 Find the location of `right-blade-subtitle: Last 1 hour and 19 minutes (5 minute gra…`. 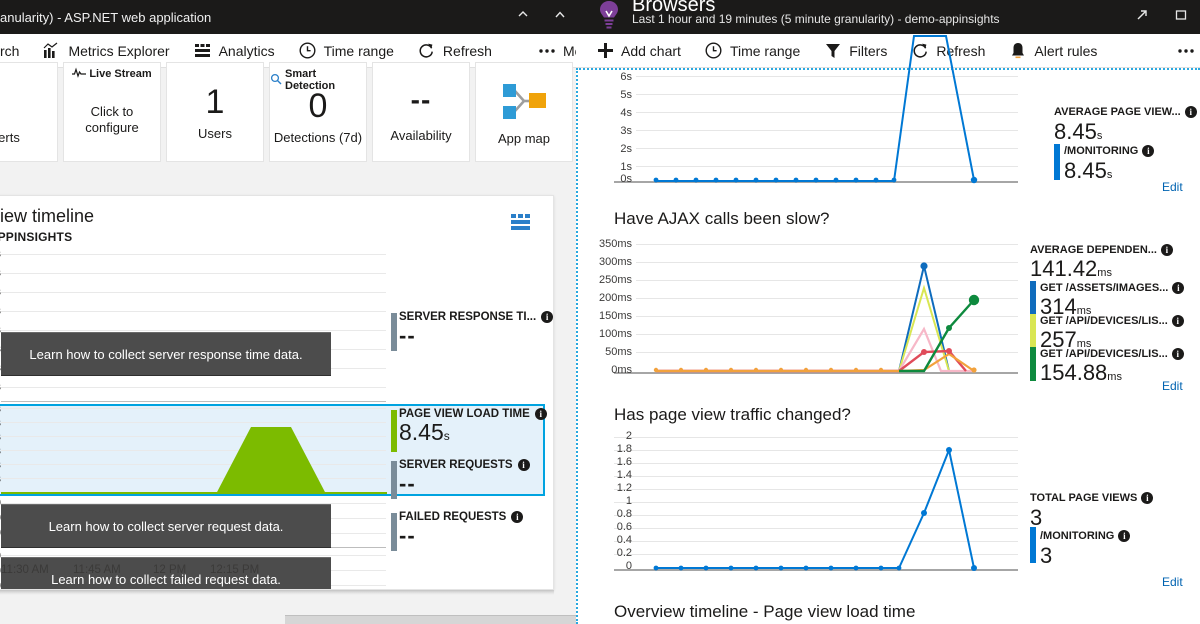

right-blade-subtitle: Last 1 hour and 19 minutes (5 minute gra… is located at coordinates (816, 19).